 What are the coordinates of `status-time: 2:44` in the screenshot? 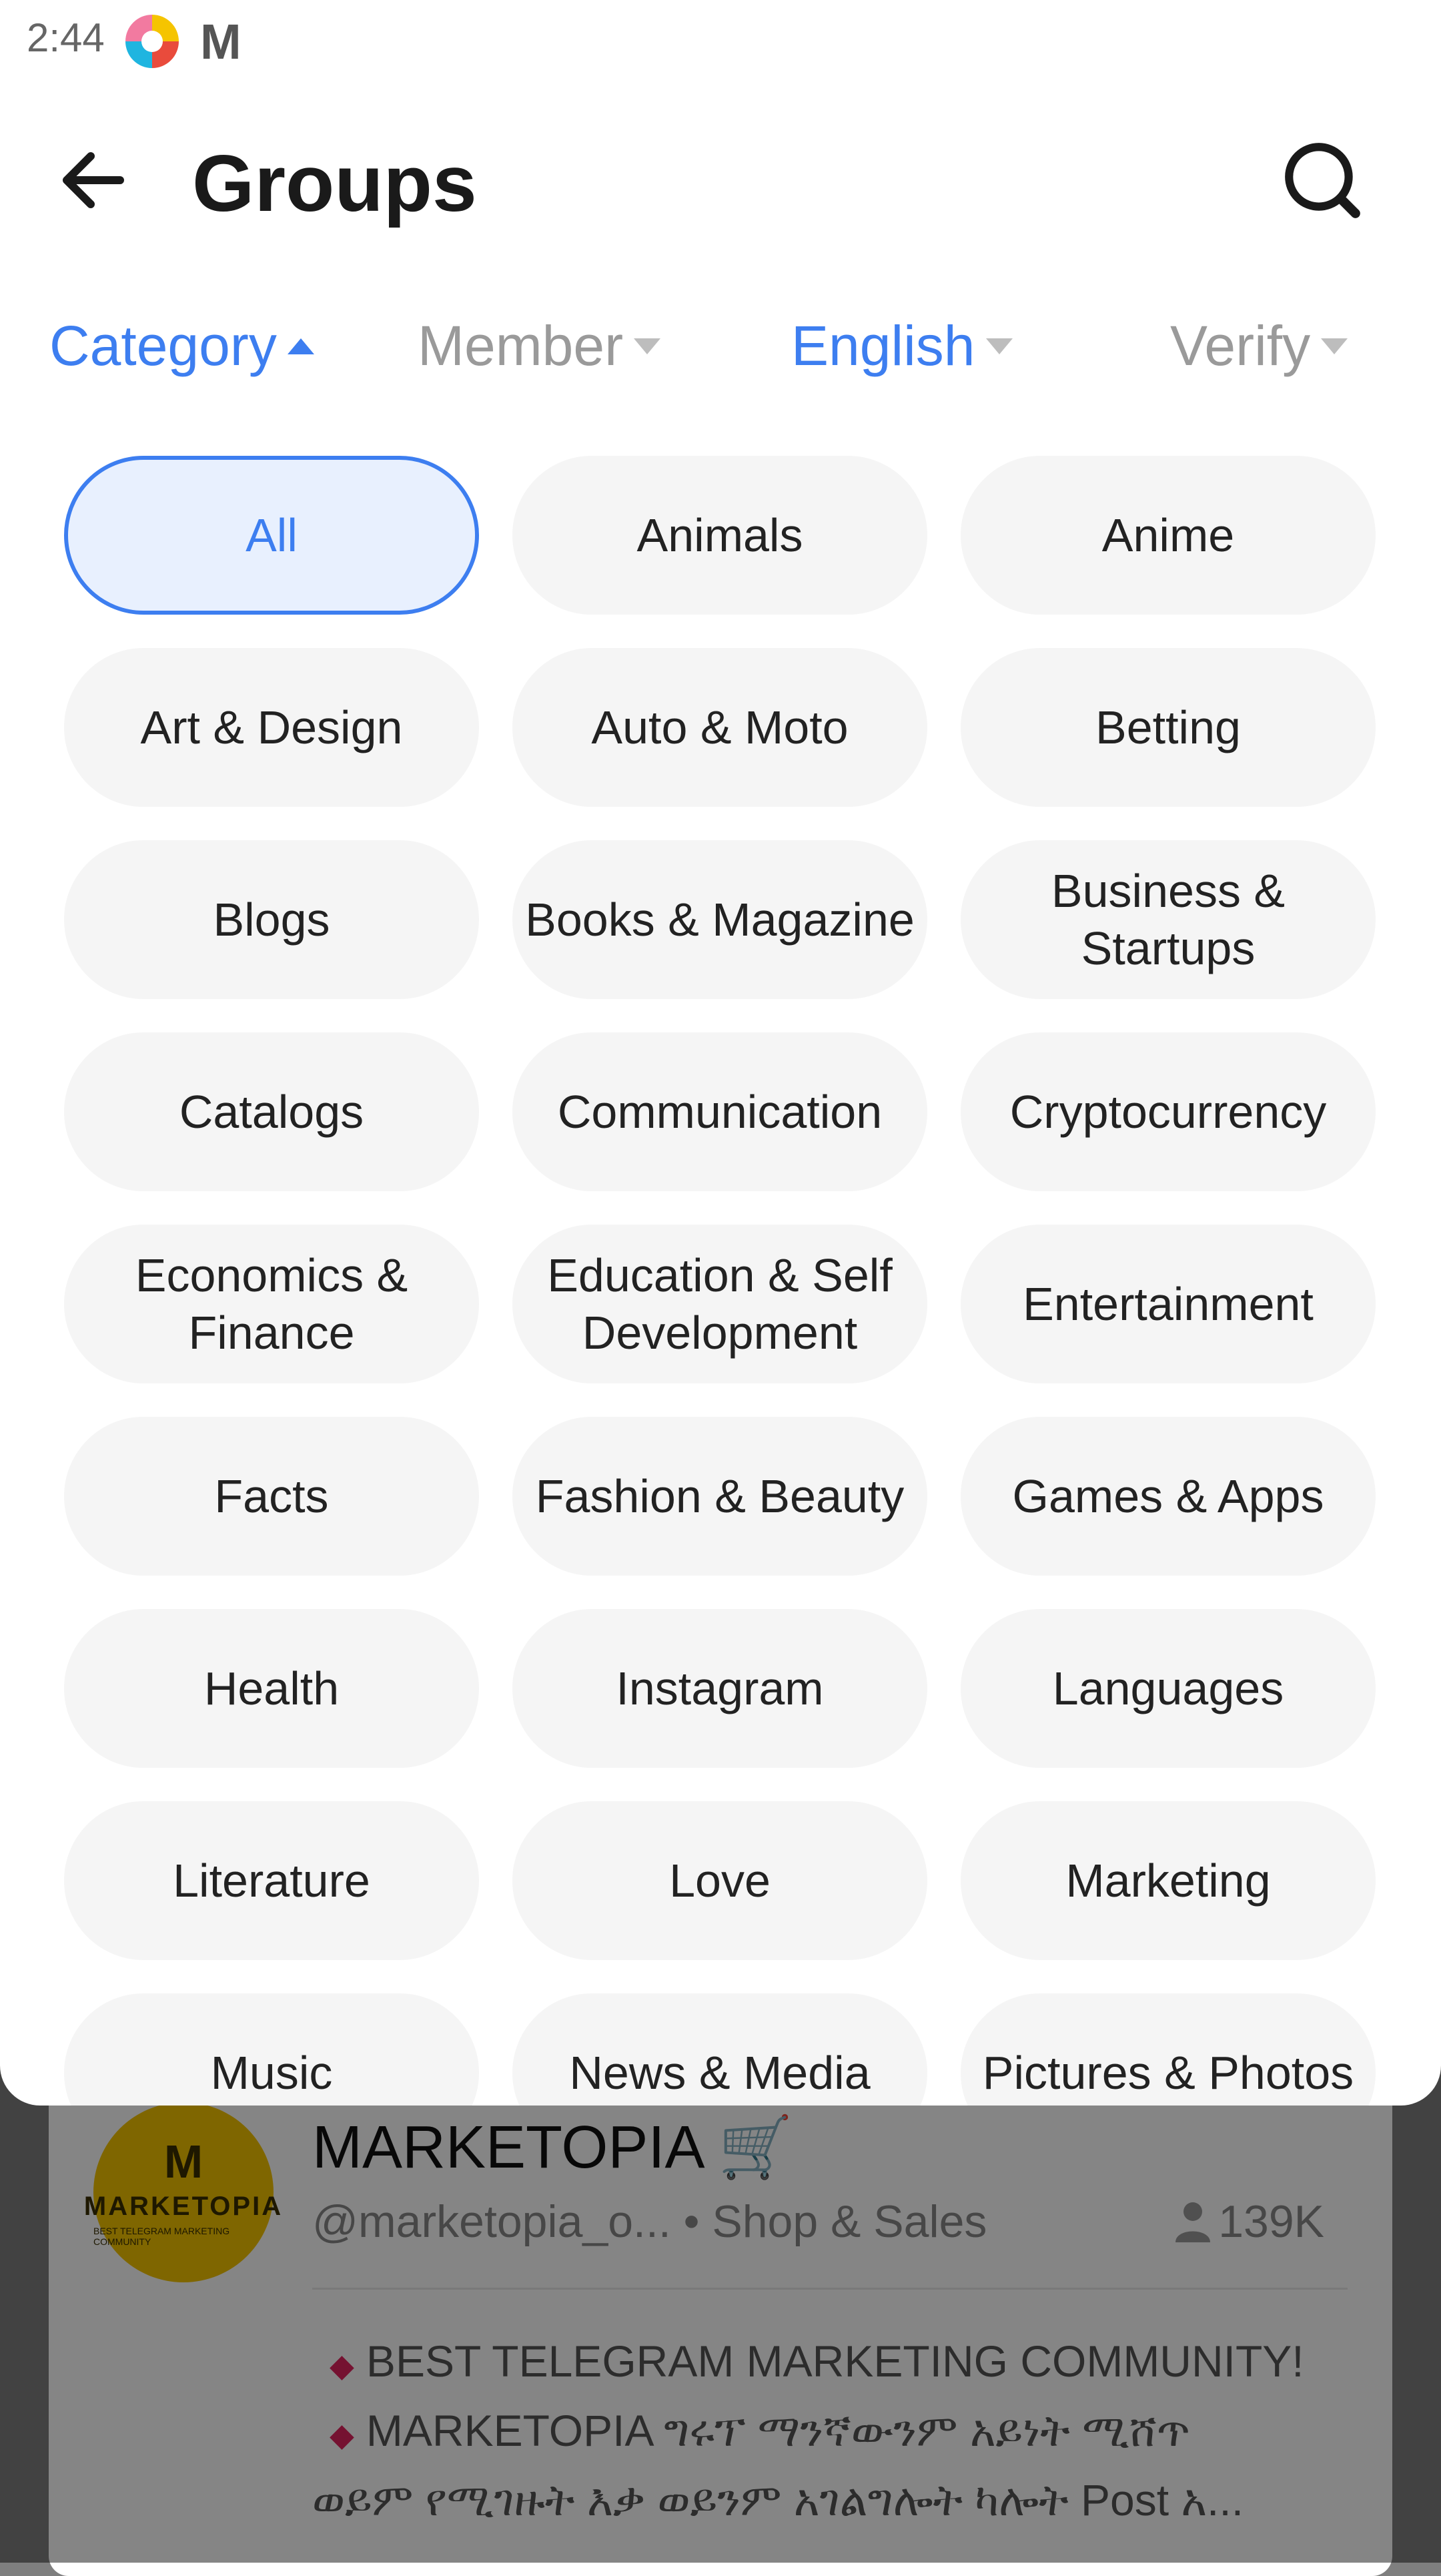 It's located at (66, 37).